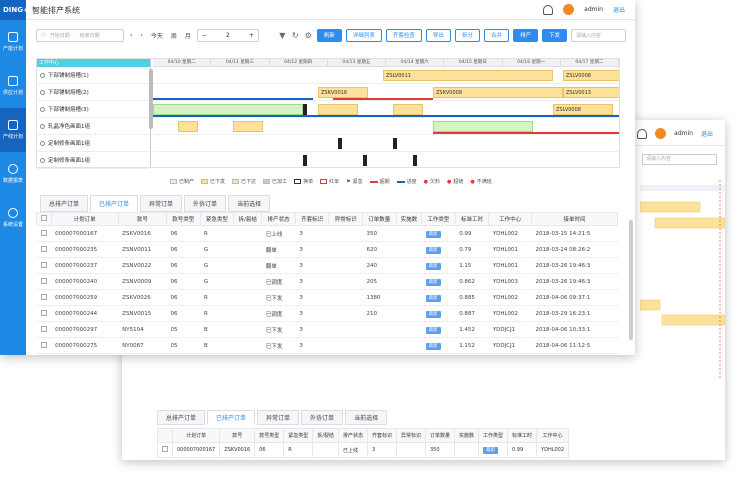  I want to click on period-stepper: − 2 +, so click(227, 35).